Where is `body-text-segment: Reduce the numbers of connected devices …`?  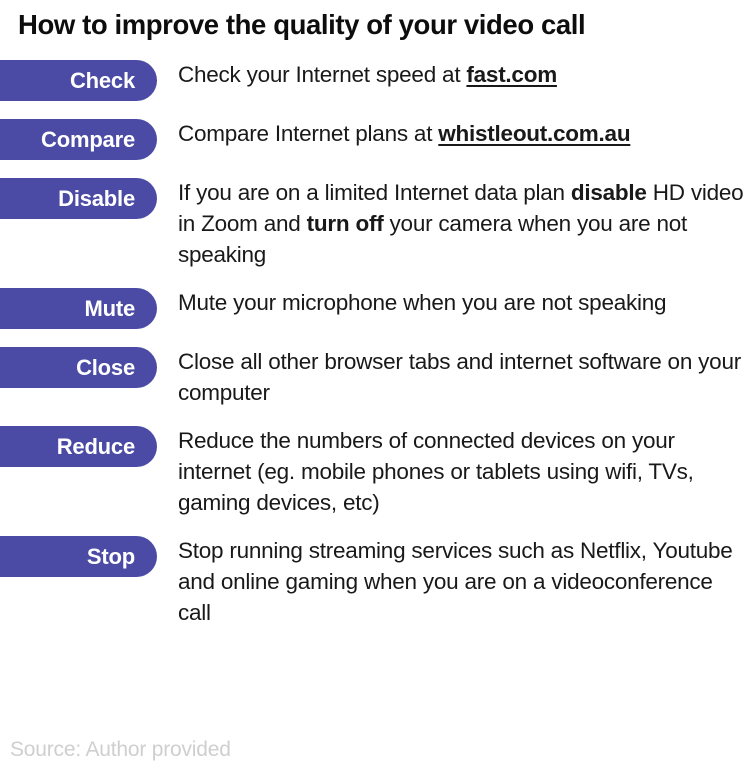
body-text-segment: Reduce the numbers of connected devices … is located at coordinates (436, 471).